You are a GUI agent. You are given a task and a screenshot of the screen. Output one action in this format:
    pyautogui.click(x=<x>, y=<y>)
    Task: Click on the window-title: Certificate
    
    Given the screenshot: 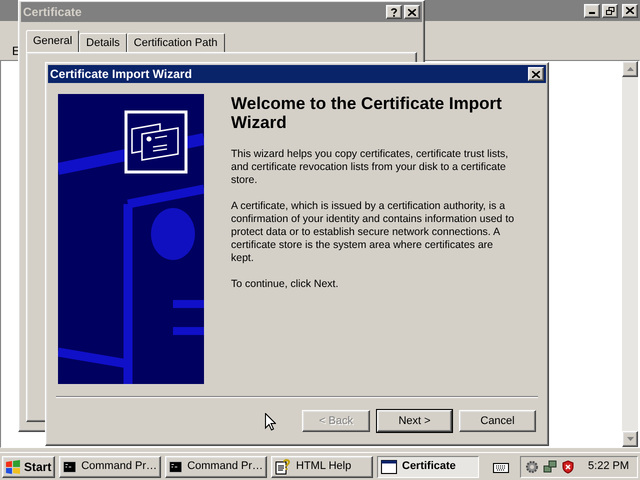 What is the action you would take?
    pyautogui.click(x=53, y=12)
    